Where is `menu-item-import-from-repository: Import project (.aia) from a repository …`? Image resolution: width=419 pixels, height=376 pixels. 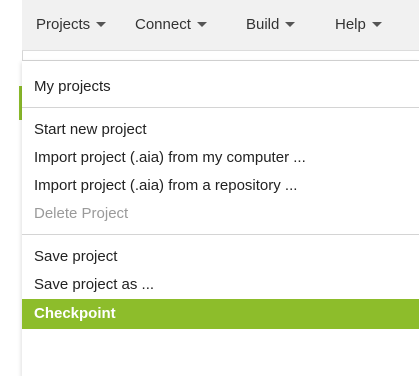 menu-item-import-from-repository: Import project (.aia) from a repository … is located at coordinates (220, 186).